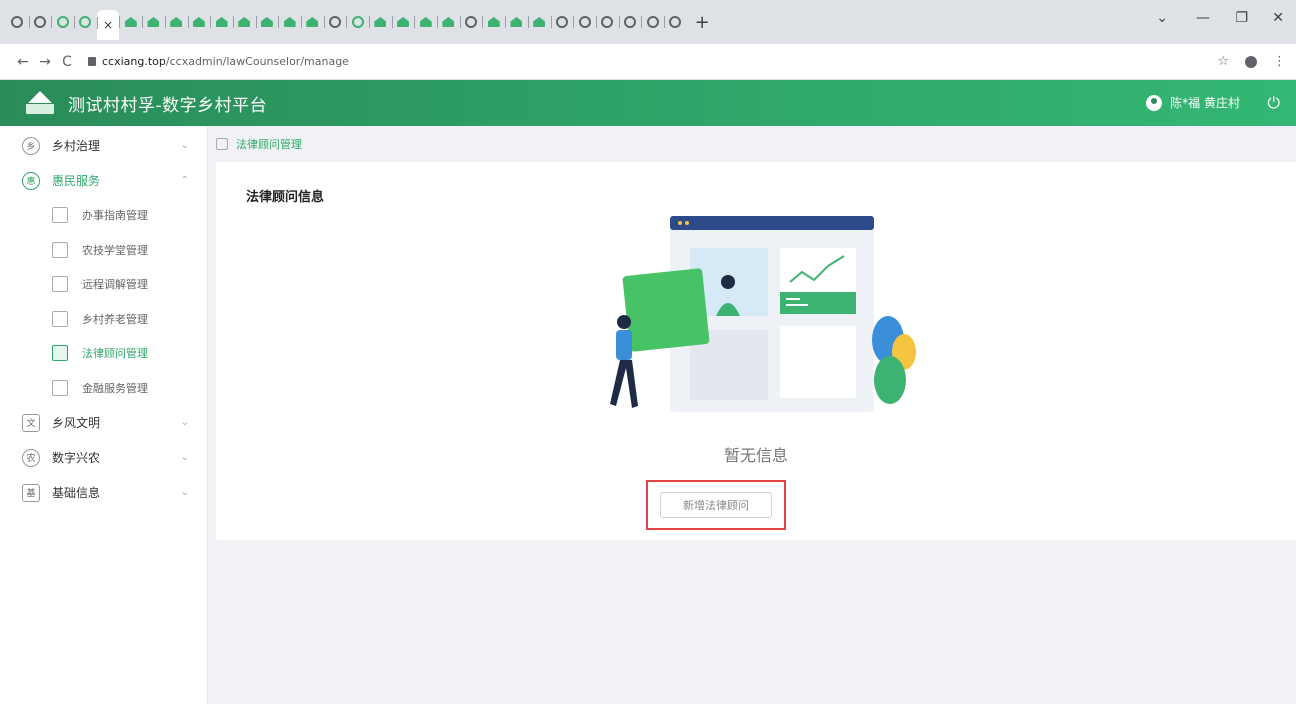 The width and height of the screenshot is (1296, 704). Describe the element at coordinates (115, 354) in the screenshot. I see `sidebar-subitem-label: 法律顾问管理` at that location.